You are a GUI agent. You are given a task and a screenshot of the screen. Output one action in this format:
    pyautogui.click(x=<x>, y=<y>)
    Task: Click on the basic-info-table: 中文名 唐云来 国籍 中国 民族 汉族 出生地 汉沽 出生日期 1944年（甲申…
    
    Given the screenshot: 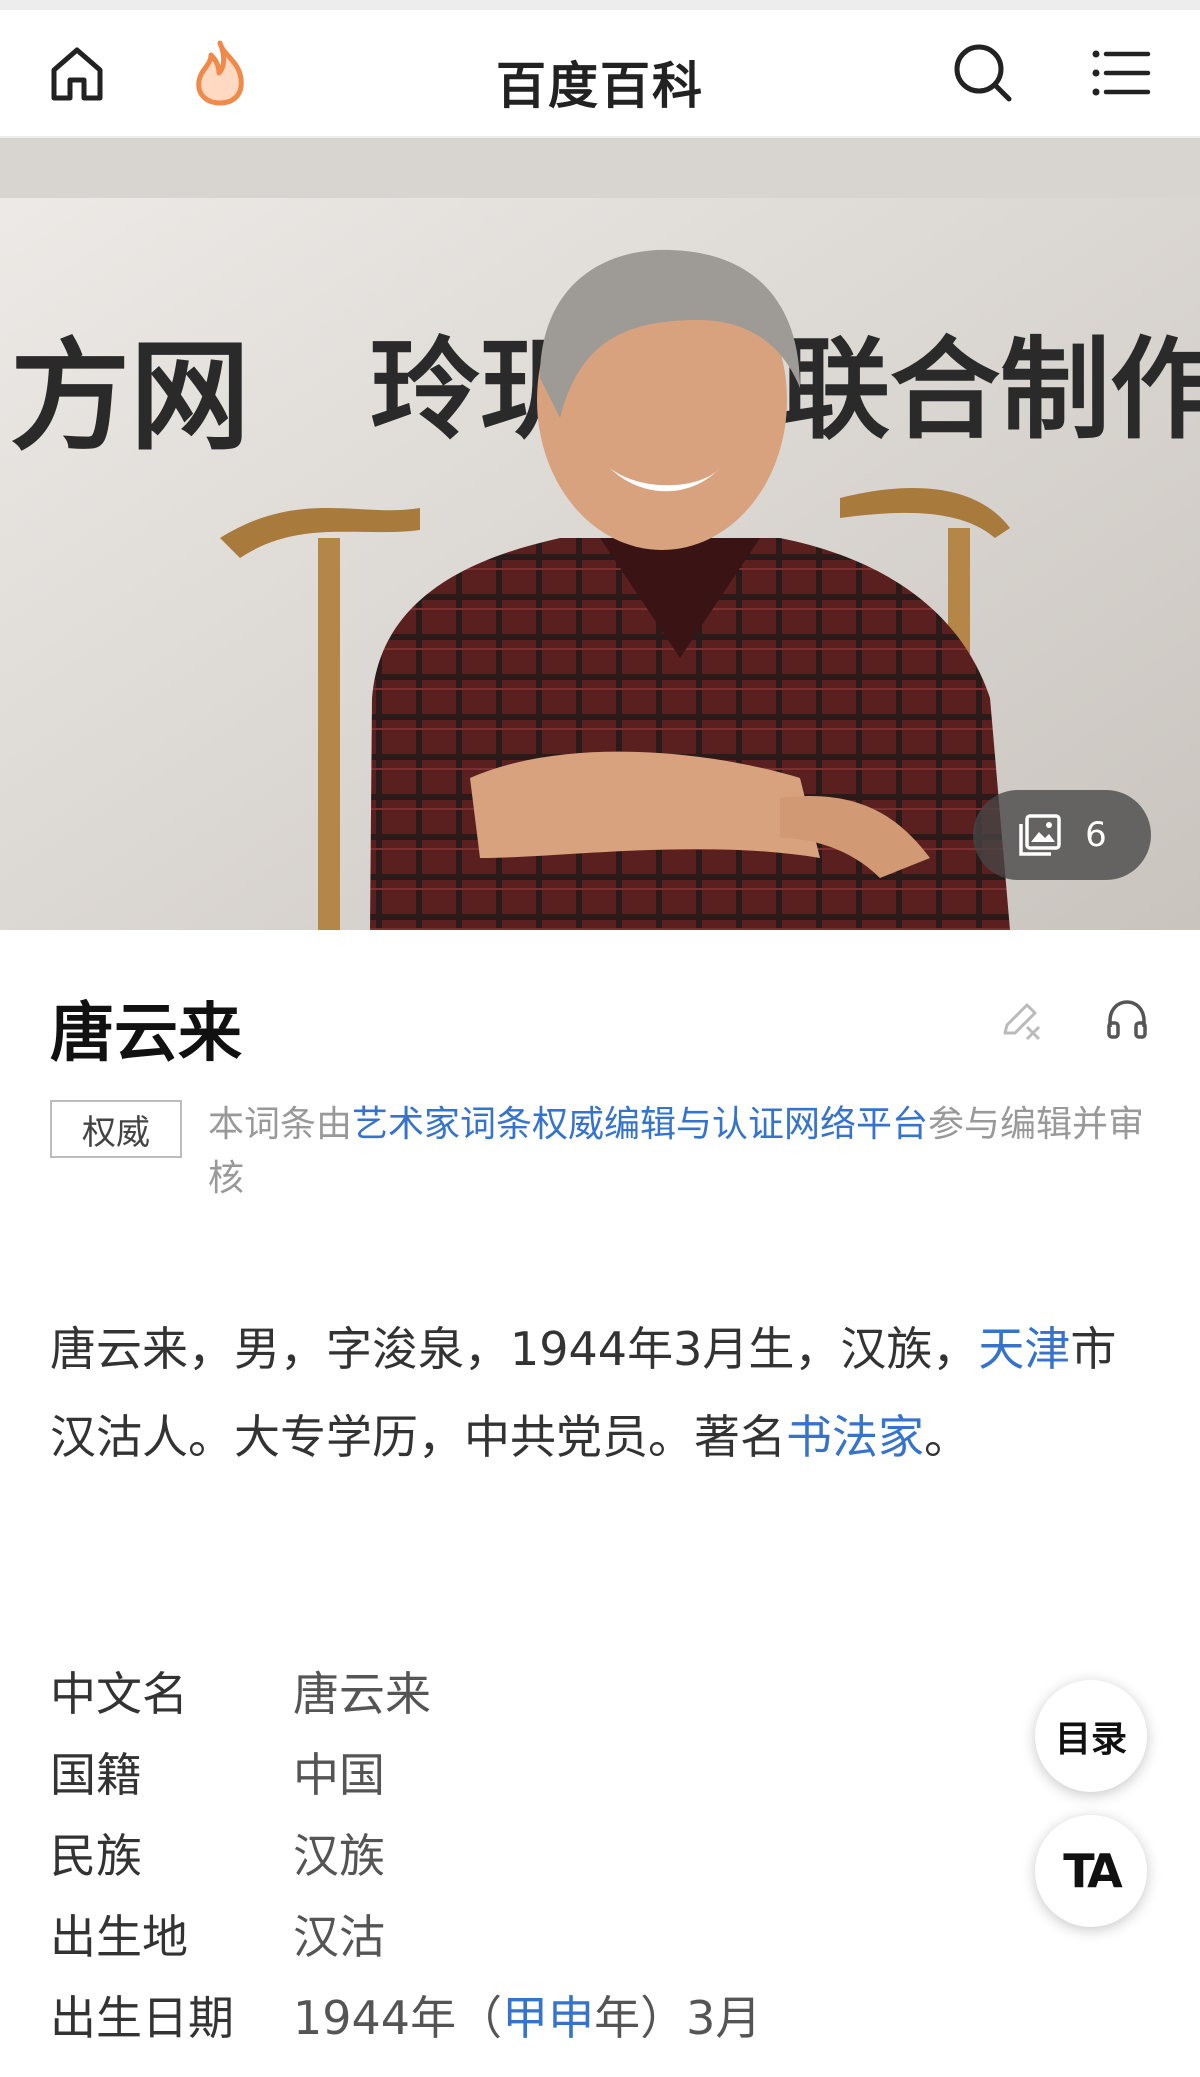 What is the action you would take?
    pyautogui.click(x=500, y=1852)
    